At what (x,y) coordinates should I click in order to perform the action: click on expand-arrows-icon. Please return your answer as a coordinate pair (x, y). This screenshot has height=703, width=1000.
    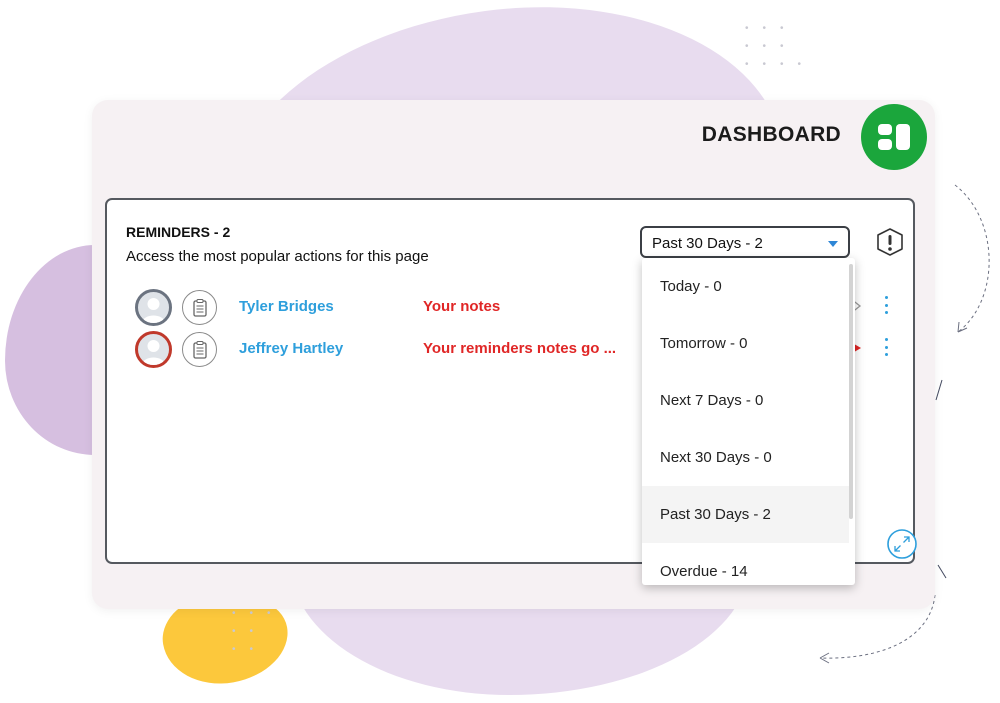
    Looking at the image, I should click on (902, 544).